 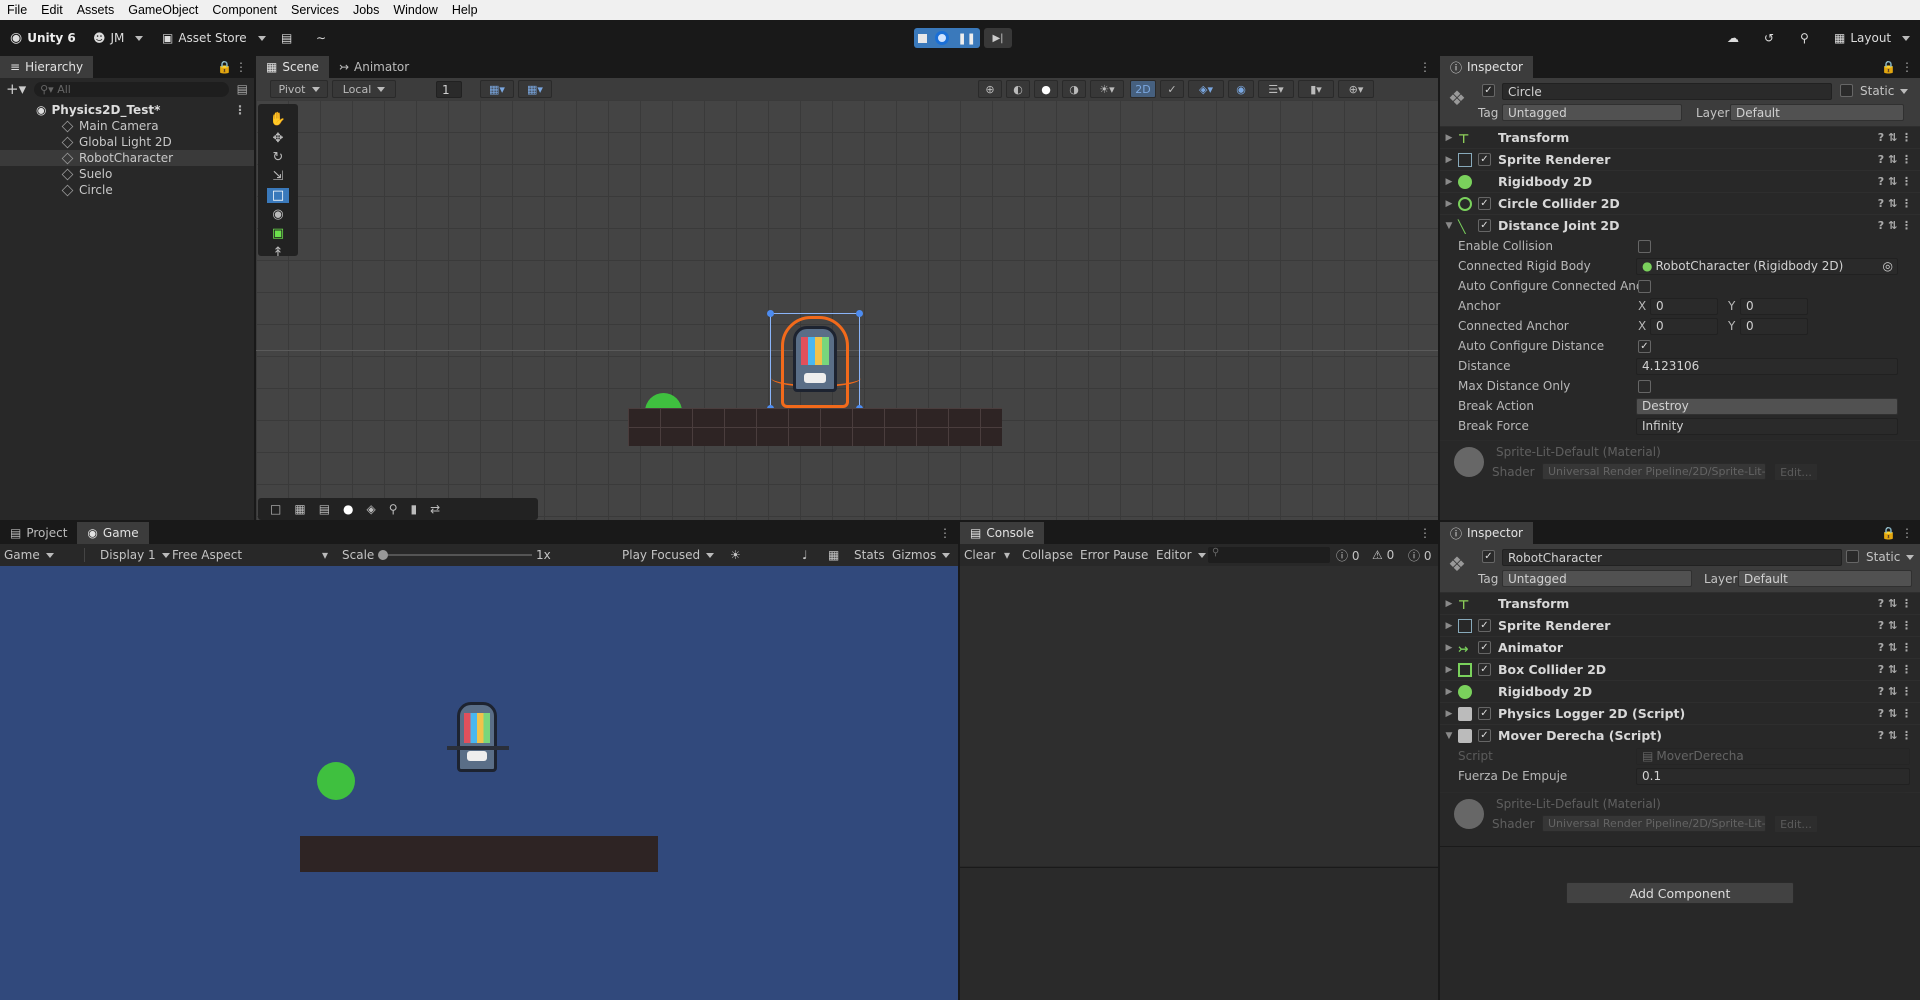 I want to click on component-box-collider: ▶ ✓ Box Collider 2D ? ⇅ ⋮, so click(x=1680, y=669).